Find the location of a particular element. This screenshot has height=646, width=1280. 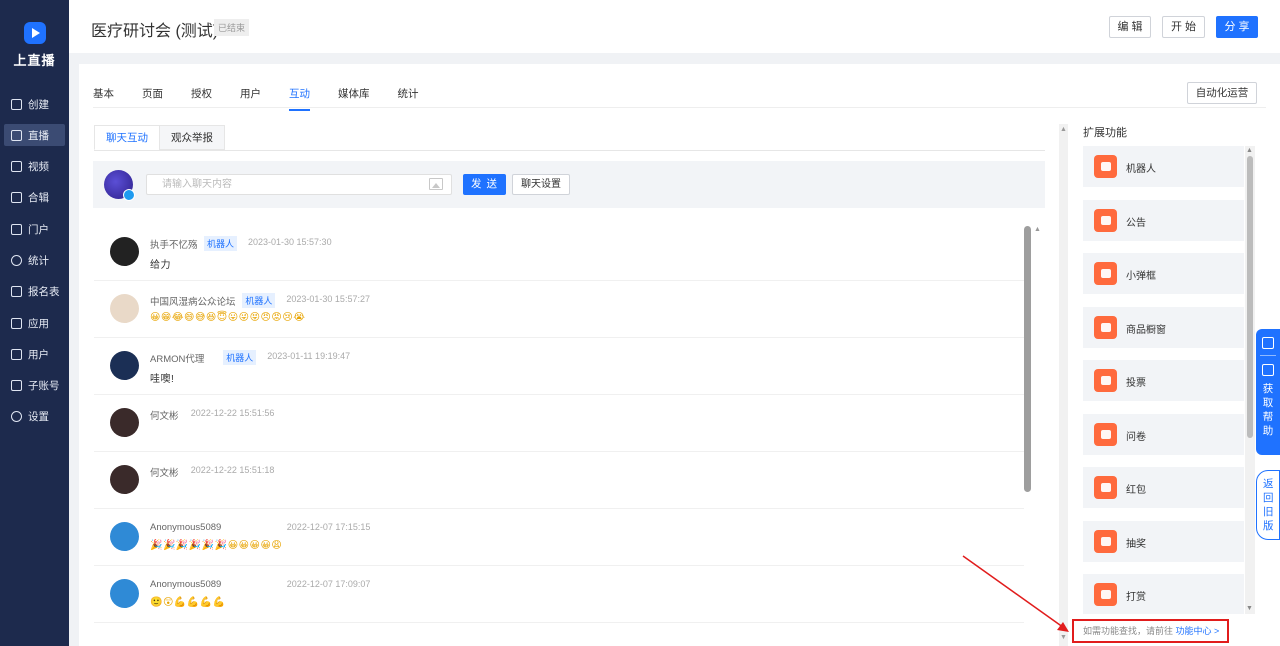

start-button: 开 始 is located at coordinates (1183, 27).